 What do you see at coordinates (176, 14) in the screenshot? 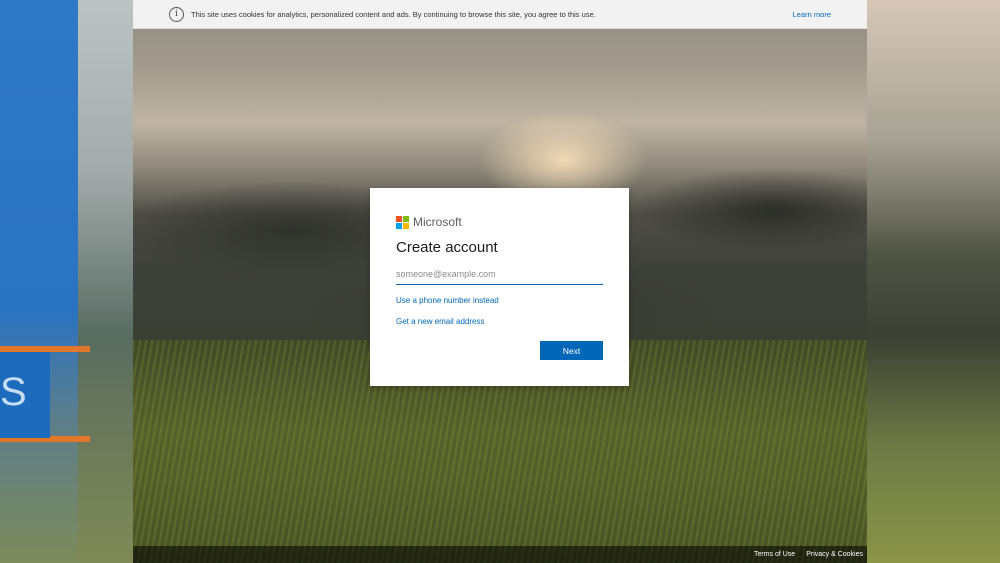
I see `info-icon: i` at bounding box center [176, 14].